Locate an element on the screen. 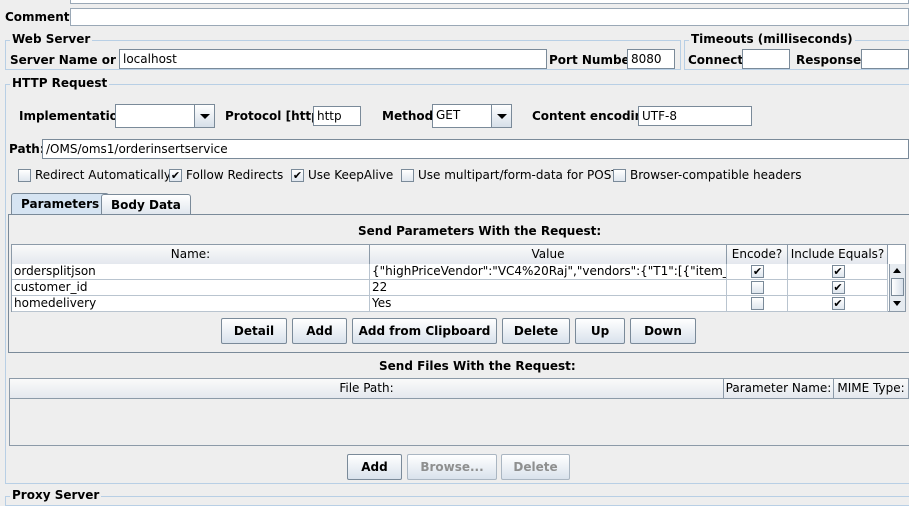 The image size is (909, 506). comments-field is located at coordinates (489, 17).